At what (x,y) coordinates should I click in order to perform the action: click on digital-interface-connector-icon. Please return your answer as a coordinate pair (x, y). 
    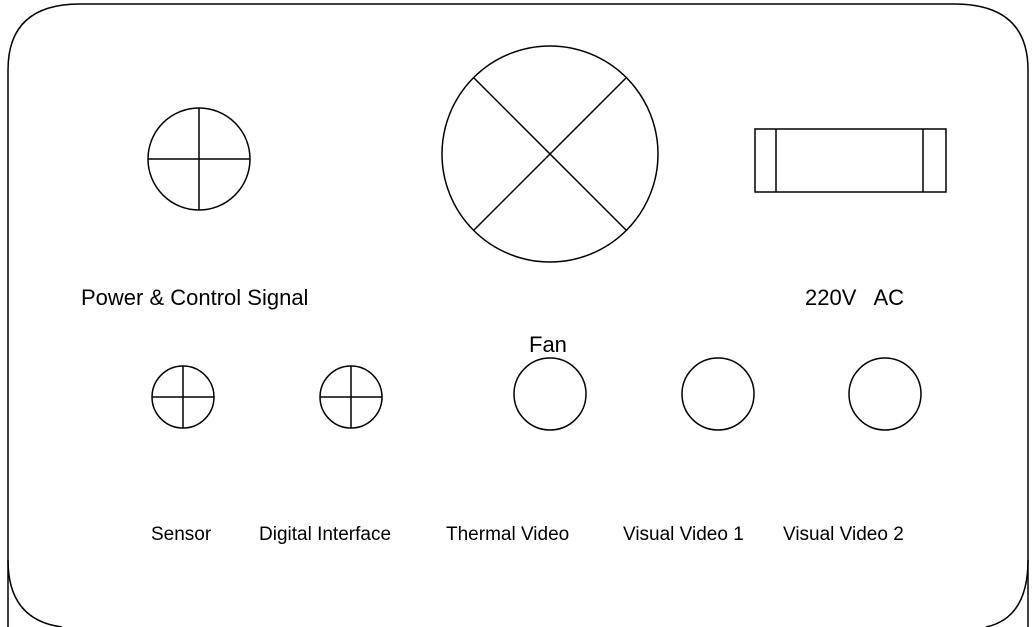
    Looking at the image, I should click on (351, 397).